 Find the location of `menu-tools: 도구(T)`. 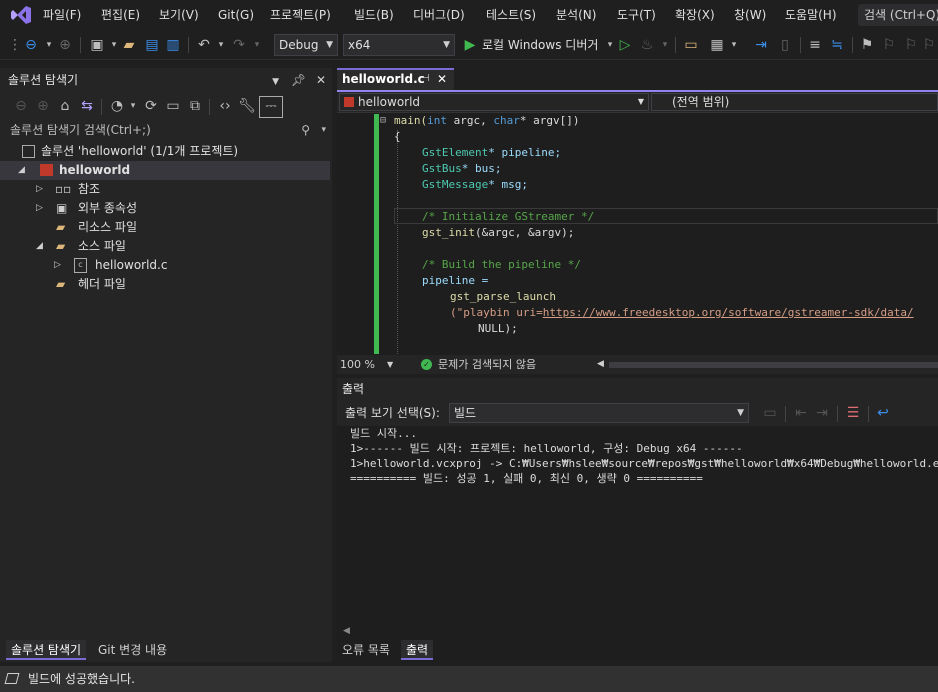

menu-tools: 도구(T) is located at coordinates (636, 15).